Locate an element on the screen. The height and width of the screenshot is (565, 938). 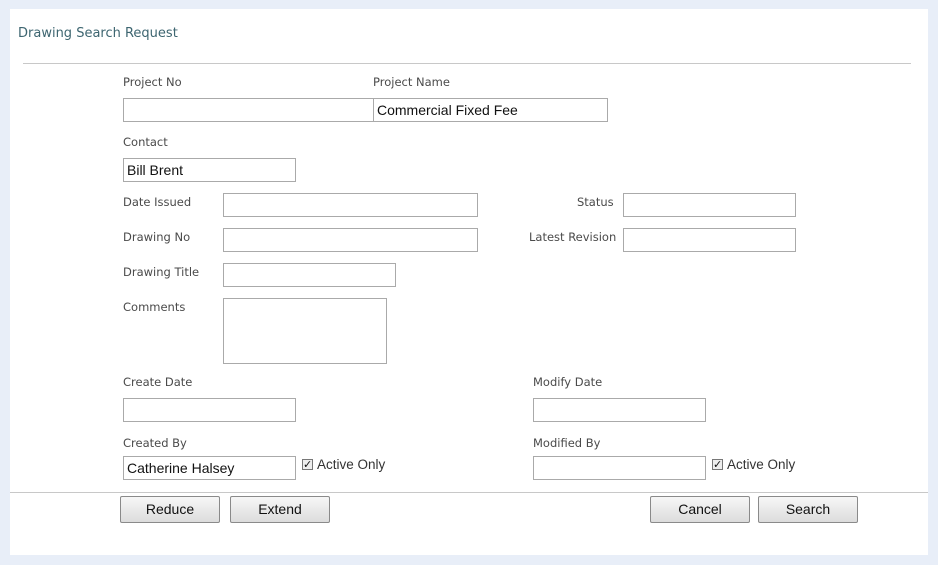
comments-textarea is located at coordinates (305, 331).